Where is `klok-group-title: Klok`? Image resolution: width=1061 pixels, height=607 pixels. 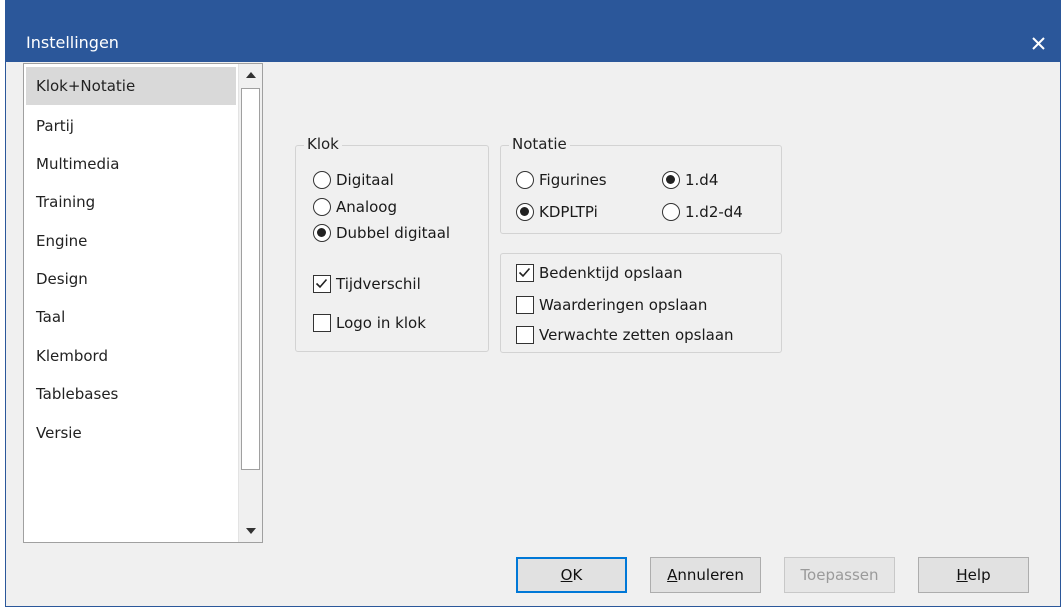
klok-group-title: Klok is located at coordinates (323, 144).